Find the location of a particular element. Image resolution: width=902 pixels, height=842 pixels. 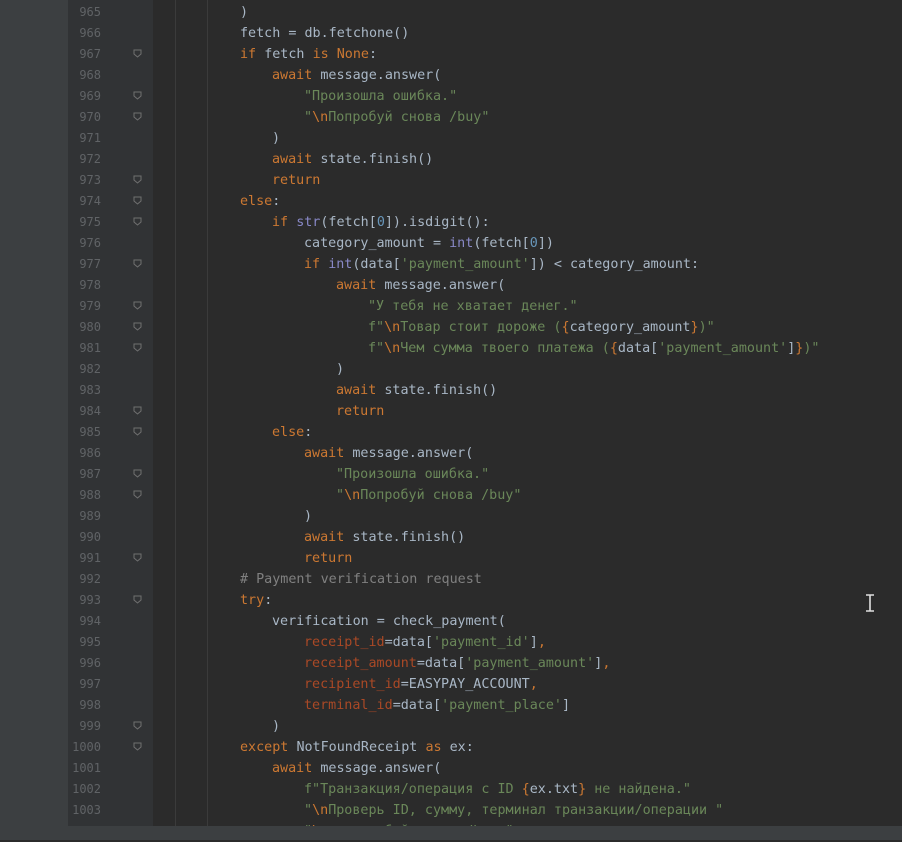

code-text: category_amount = int(fetch[0]) is located at coordinates (429, 243).